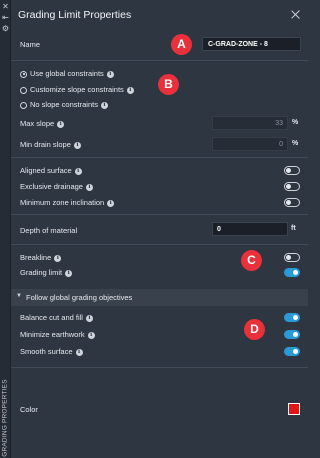  Describe the element at coordinates (292, 317) in the screenshot. I see `balance-cut-and-fill-toggle` at that location.